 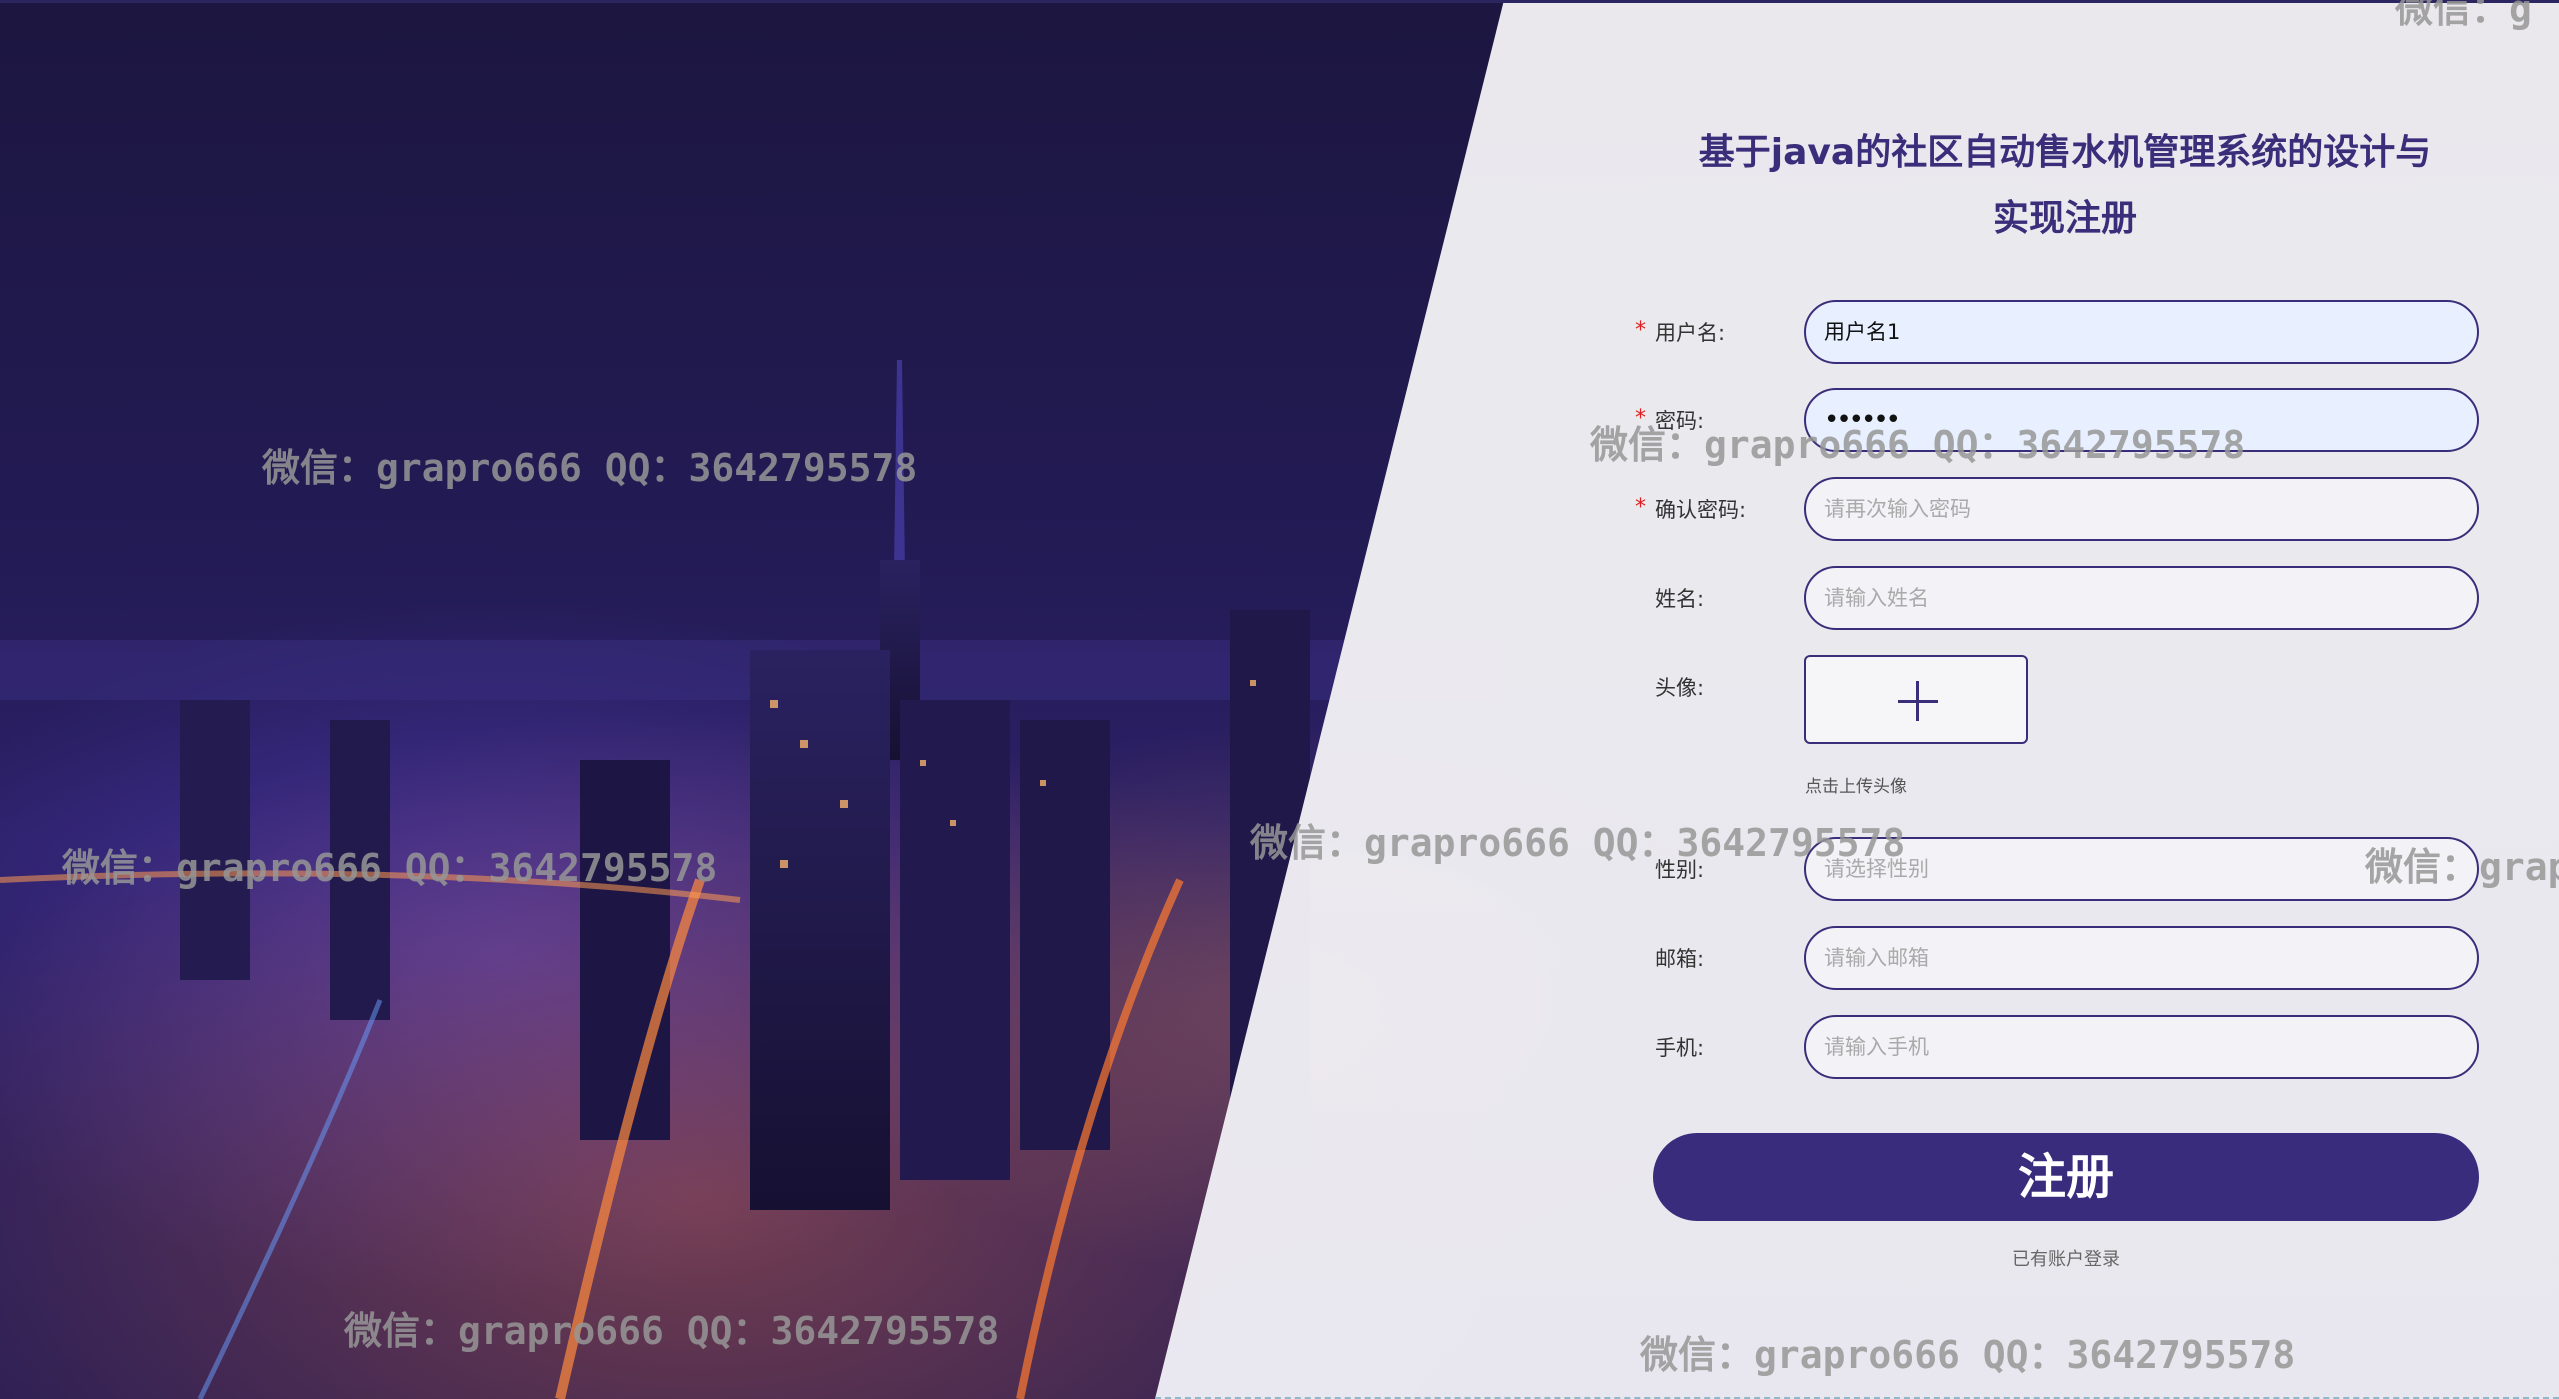 What do you see at coordinates (2141, 509) in the screenshot?
I see `confirm-password-input: 请再次输入密码` at bounding box center [2141, 509].